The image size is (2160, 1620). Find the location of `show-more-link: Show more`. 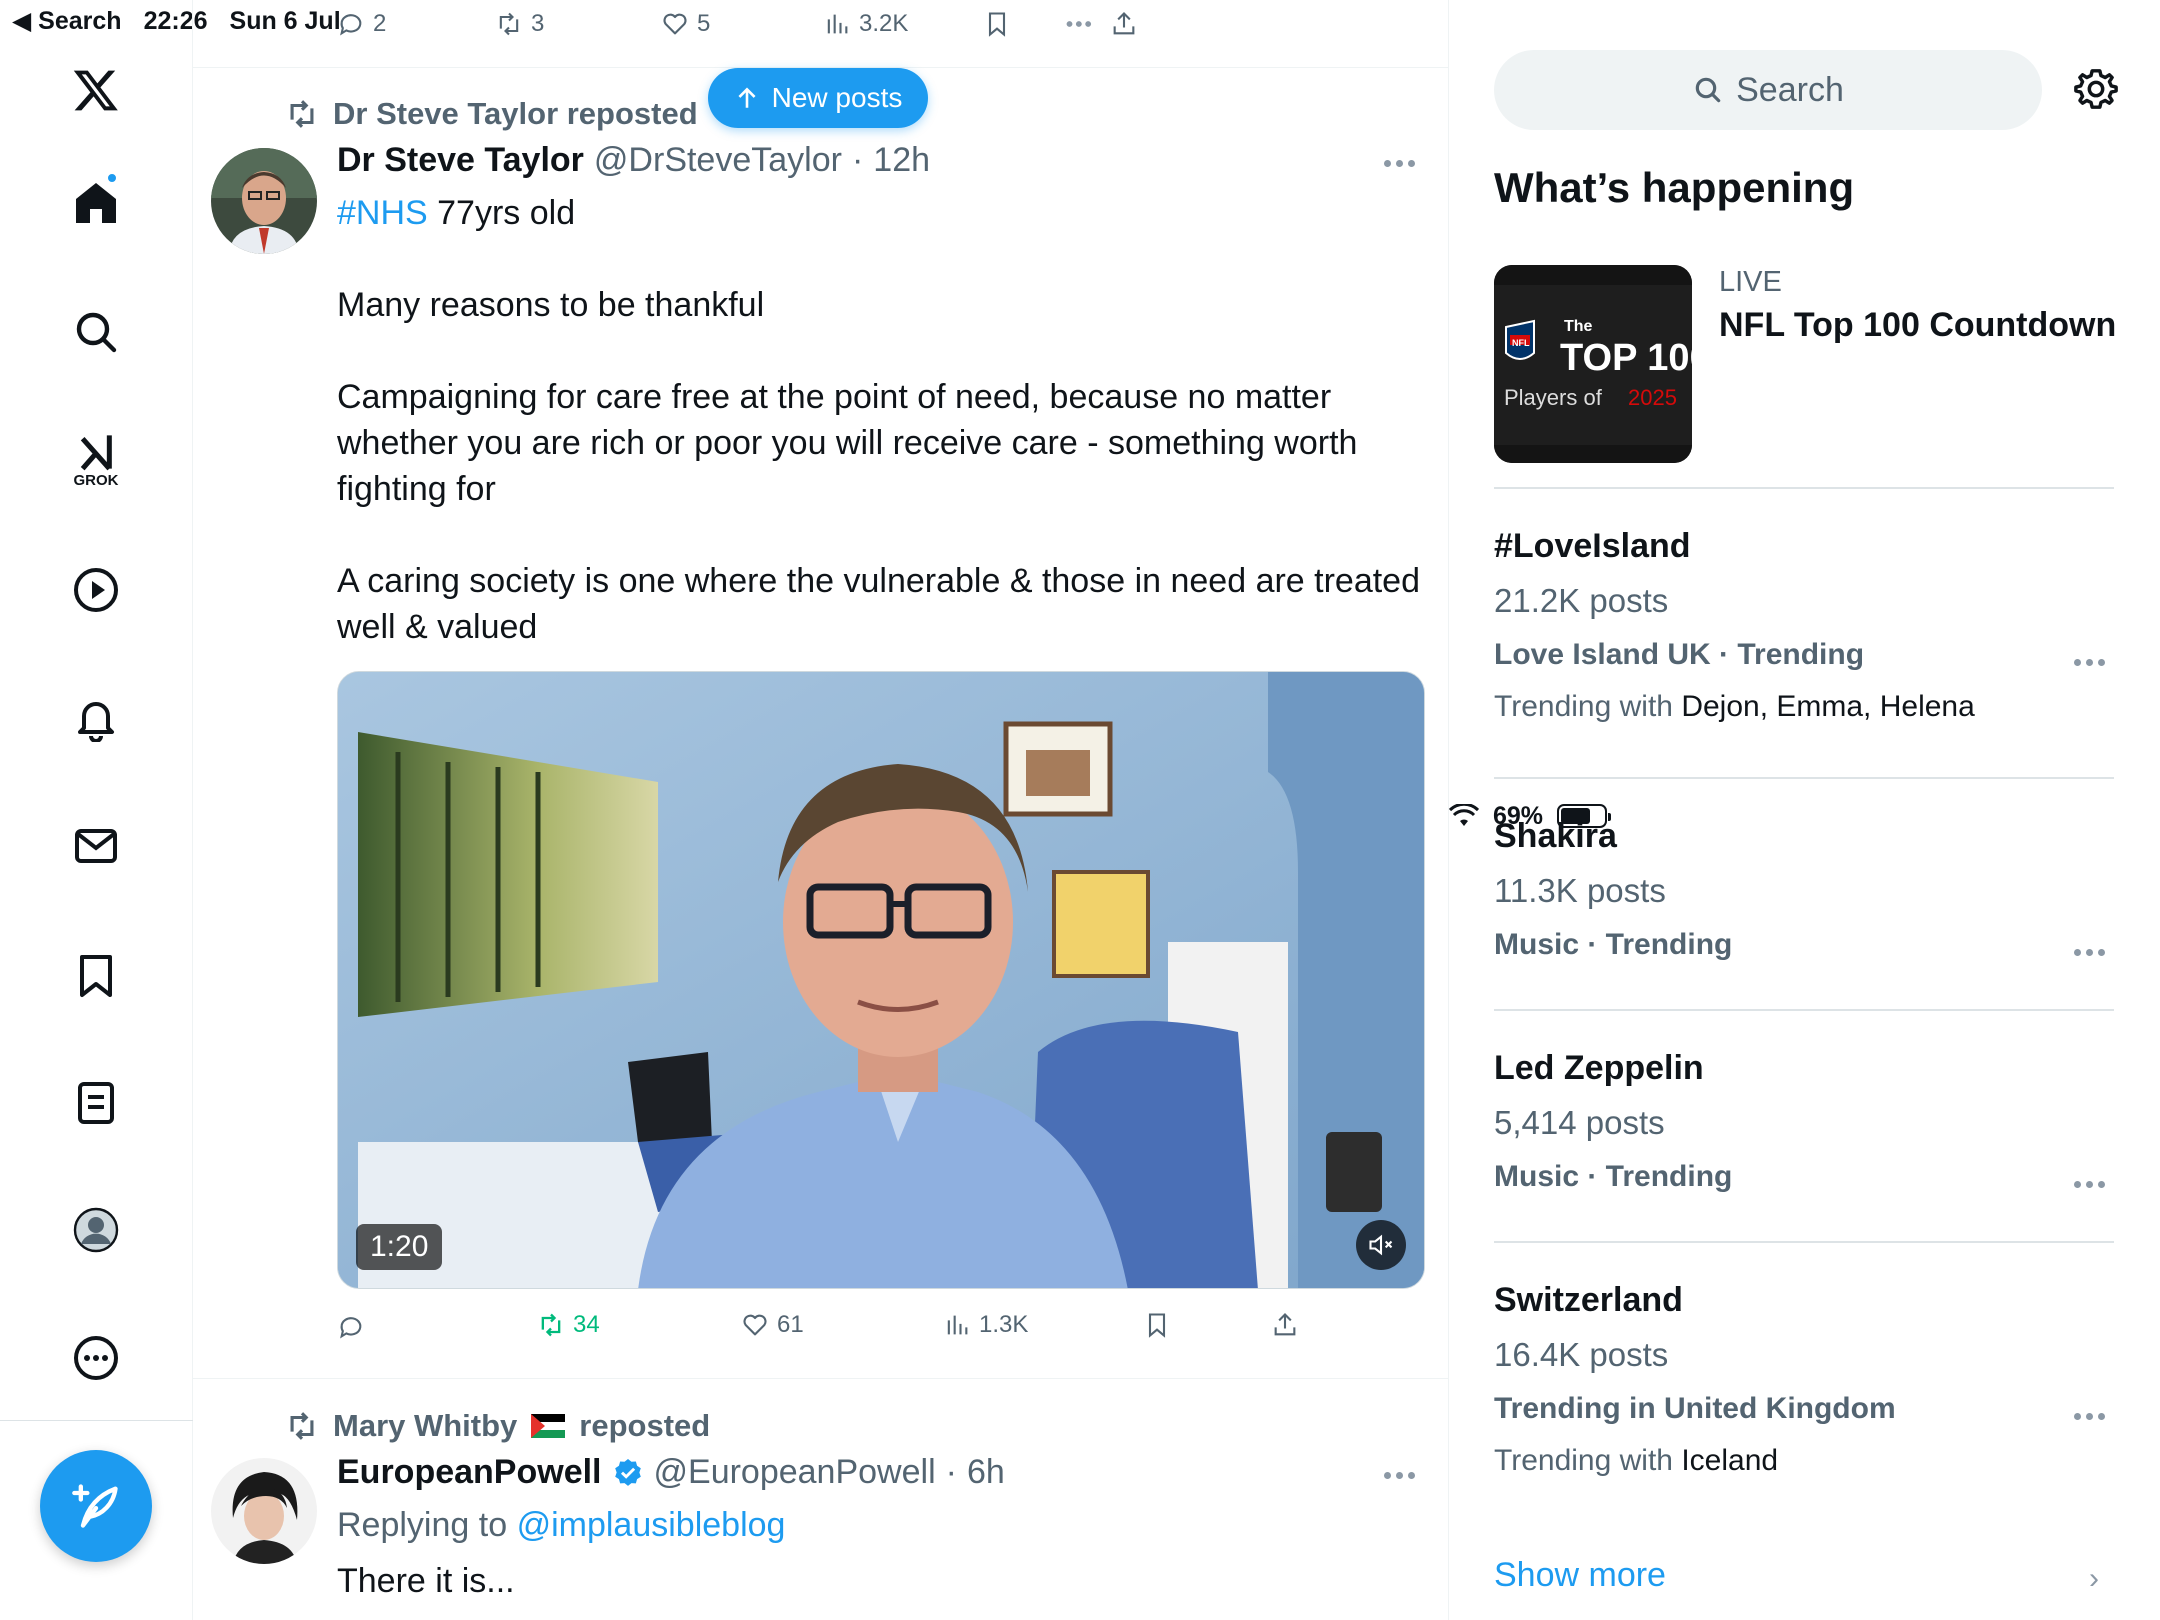

show-more-link: Show more is located at coordinates (1580, 1575).